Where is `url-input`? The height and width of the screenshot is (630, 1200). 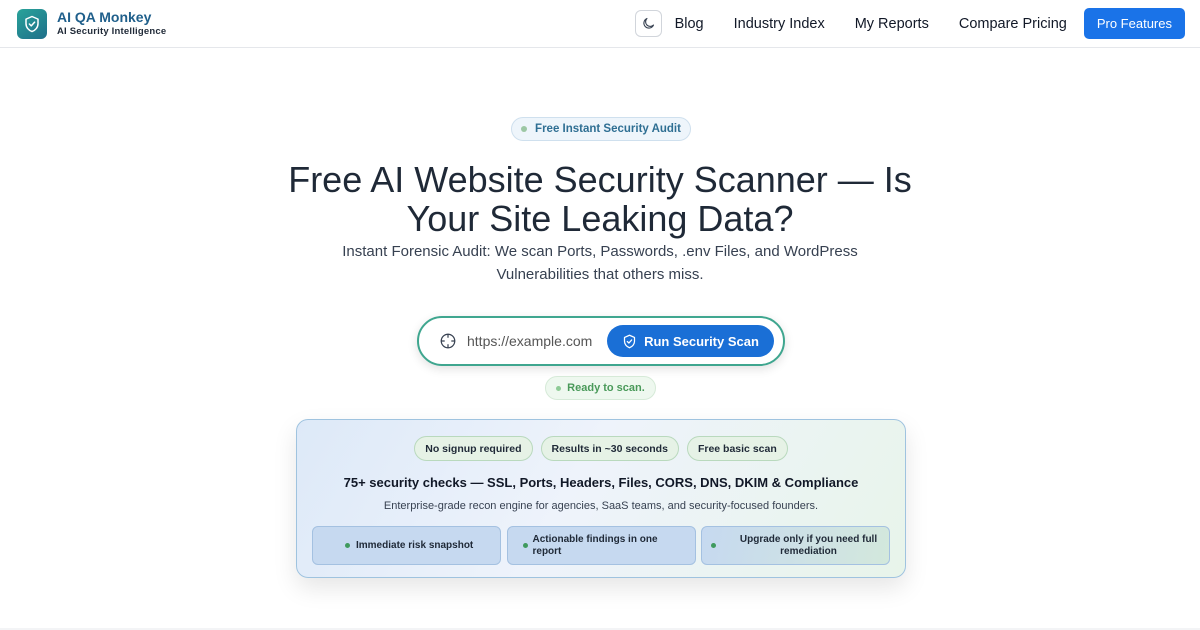 url-input is located at coordinates (531, 341).